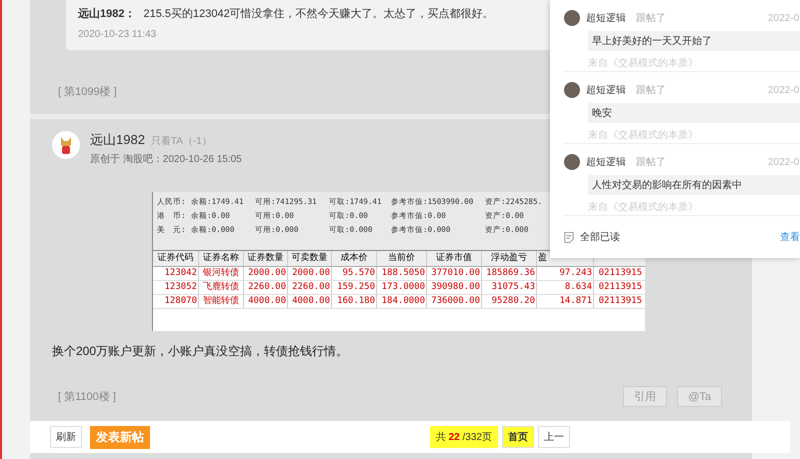 Image resolution: width=800 pixels, height=459 pixels. Describe the element at coordinates (87, 397) in the screenshot. I see `floor-number: [ 第1100楼 ]` at that location.